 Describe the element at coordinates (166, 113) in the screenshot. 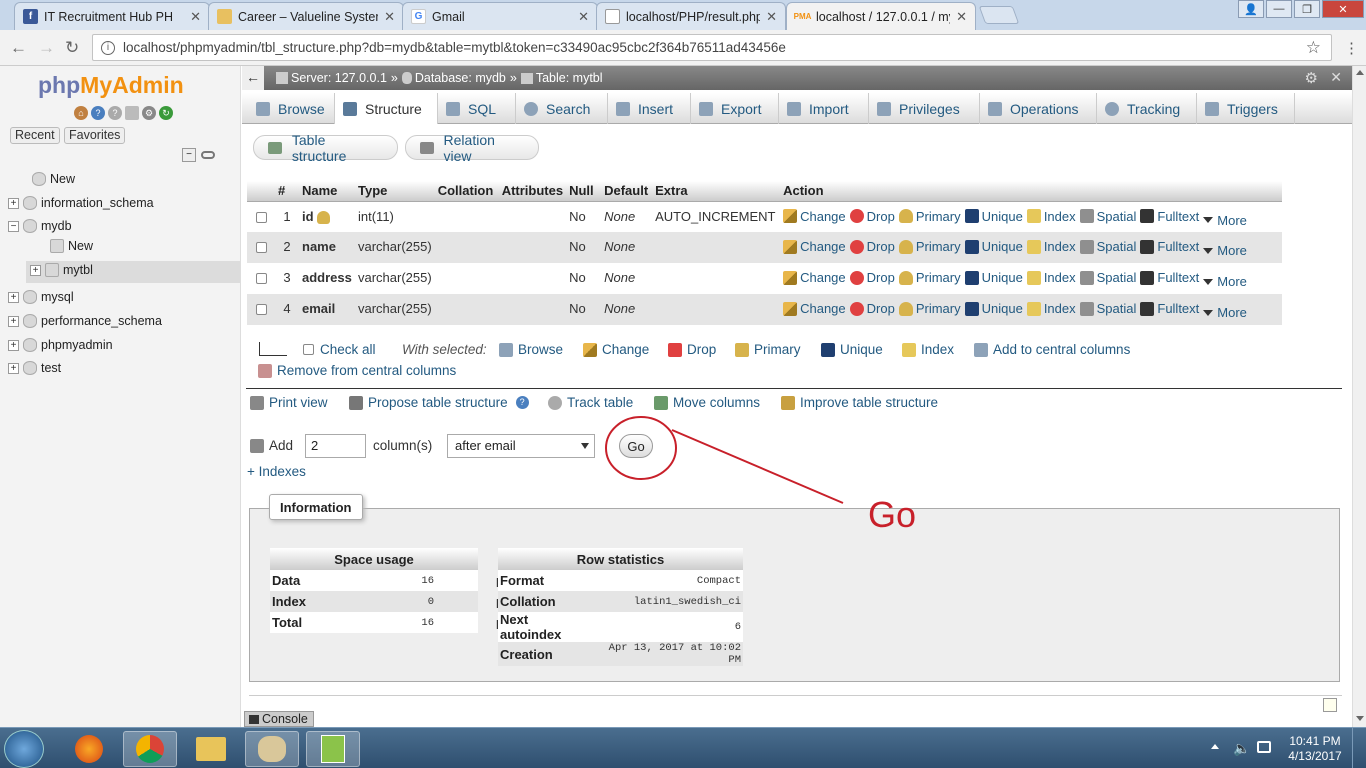

I see `refresh-icon: ↻` at that location.